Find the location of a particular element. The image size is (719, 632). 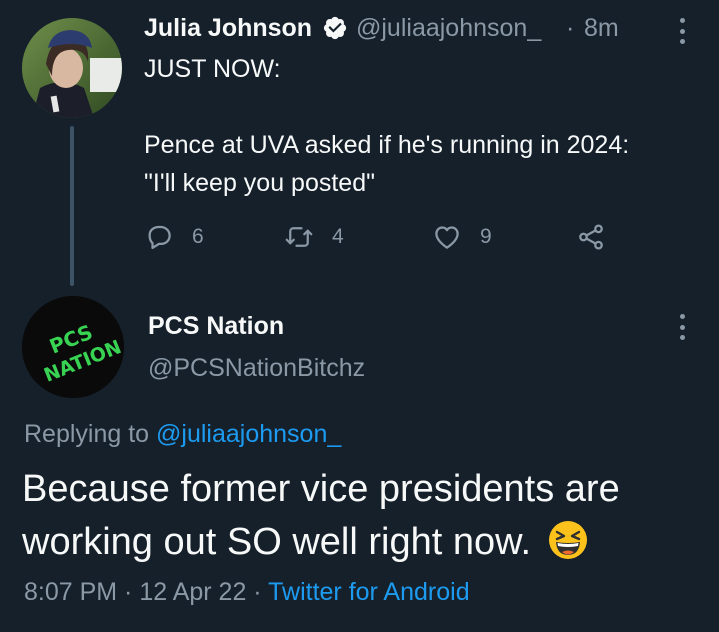

avatar-pcs-nation: PCS NATION is located at coordinates (73, 347).